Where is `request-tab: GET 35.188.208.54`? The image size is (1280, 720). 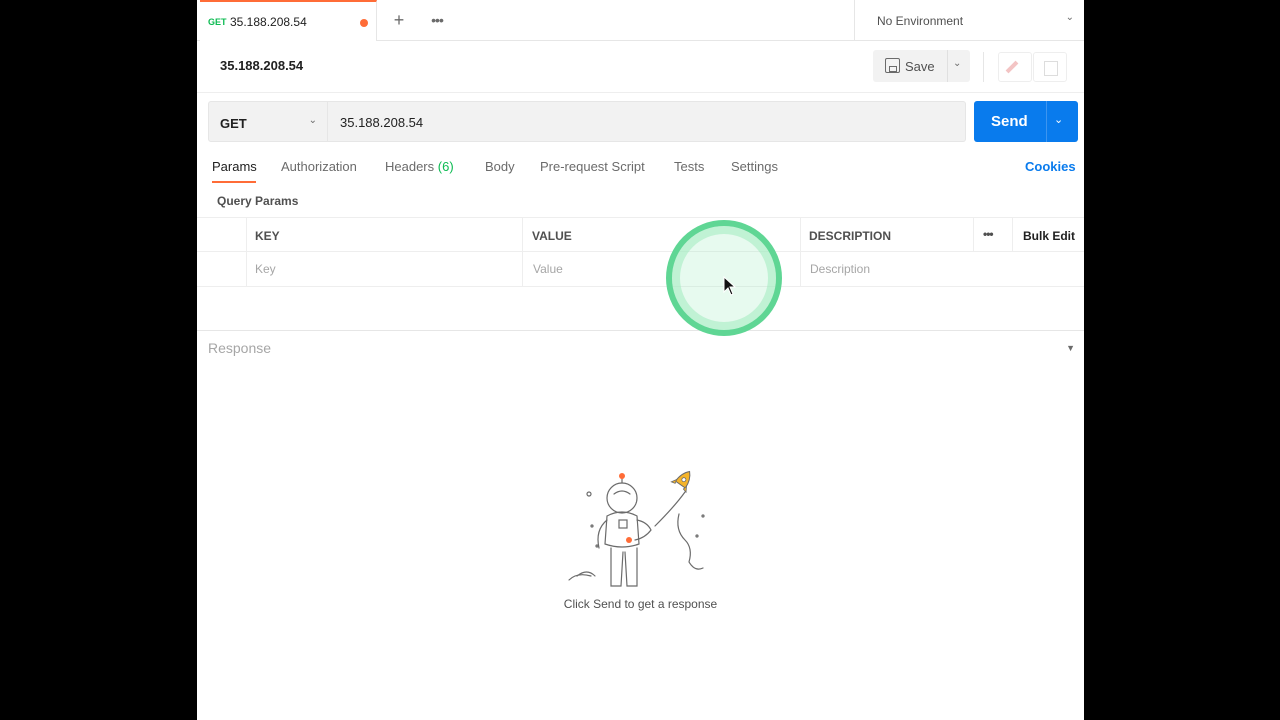 request-tab: GET 35.188.208.54 is located at coordinates (288, 20).